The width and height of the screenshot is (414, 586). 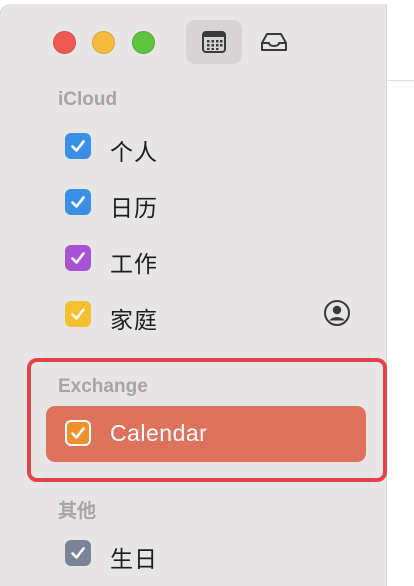 I want to click on zoom-window-button, so click(x=143, y=42).